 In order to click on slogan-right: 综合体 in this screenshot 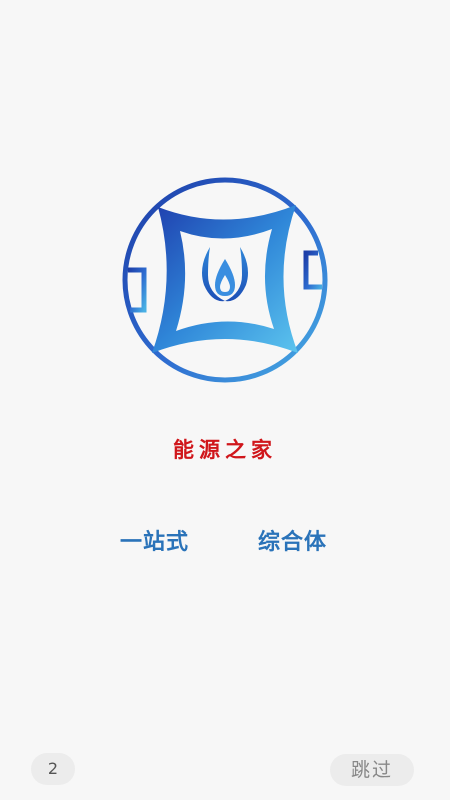, I will do `click(293, 542)`.